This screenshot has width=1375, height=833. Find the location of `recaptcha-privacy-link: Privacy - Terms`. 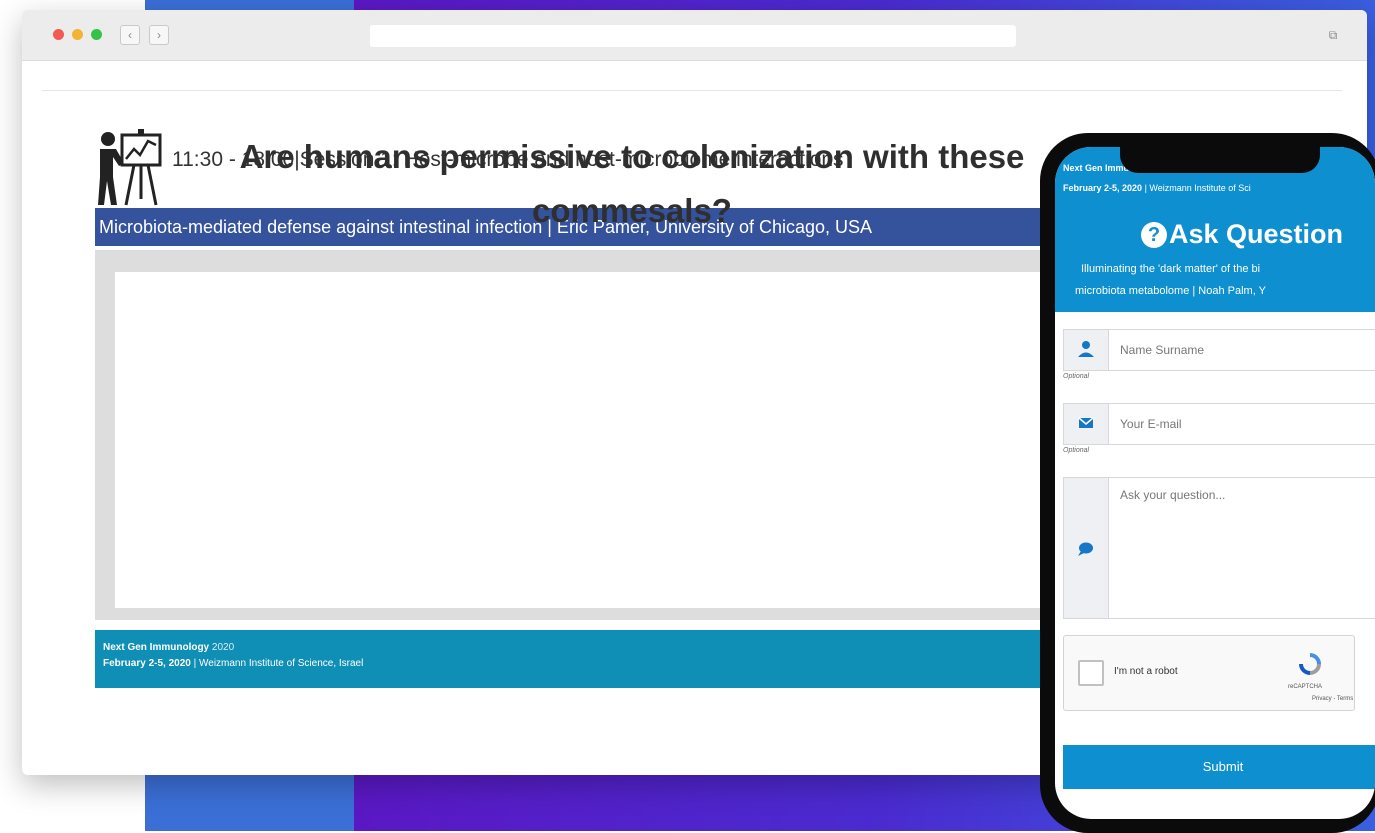

recaptcha-privacy-link: Privacy - Terms is located at coordinates (1332, 699).